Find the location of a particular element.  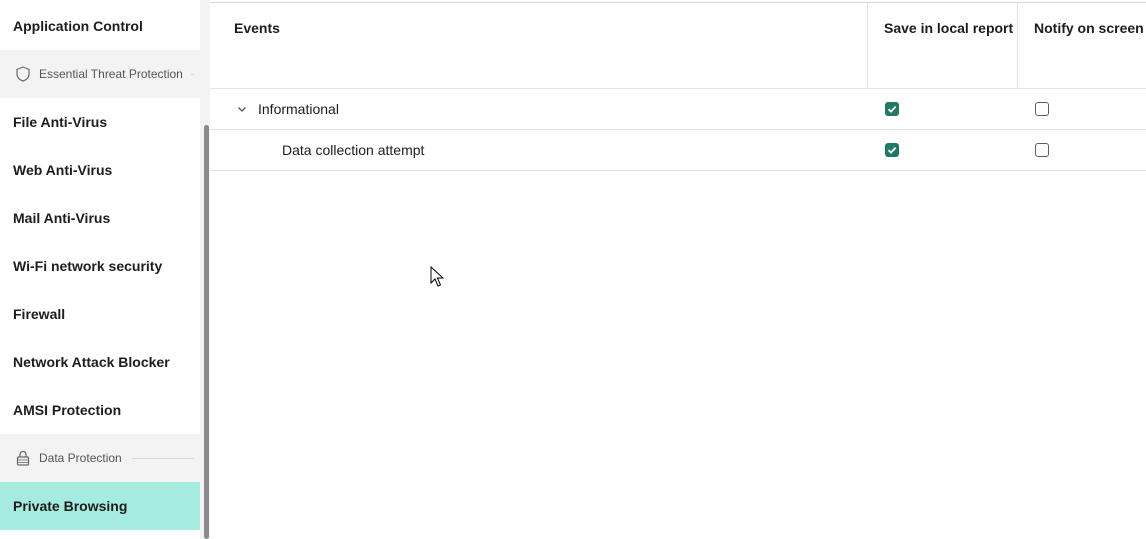

sidebar-item-network-attack-blocker: Network Attack Blocker is located at coordinates (100, 362).